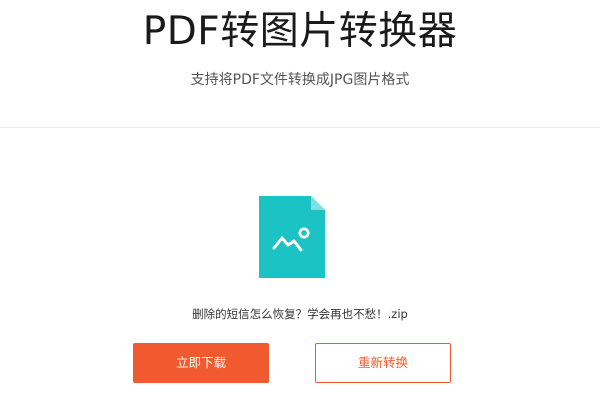 The height and width of the screenshot is (412, 600). What do you see at coordinates (383, 363) in the screenshot?
I see `reconvert-button: 重新转换` at bounding box center [383, 363].